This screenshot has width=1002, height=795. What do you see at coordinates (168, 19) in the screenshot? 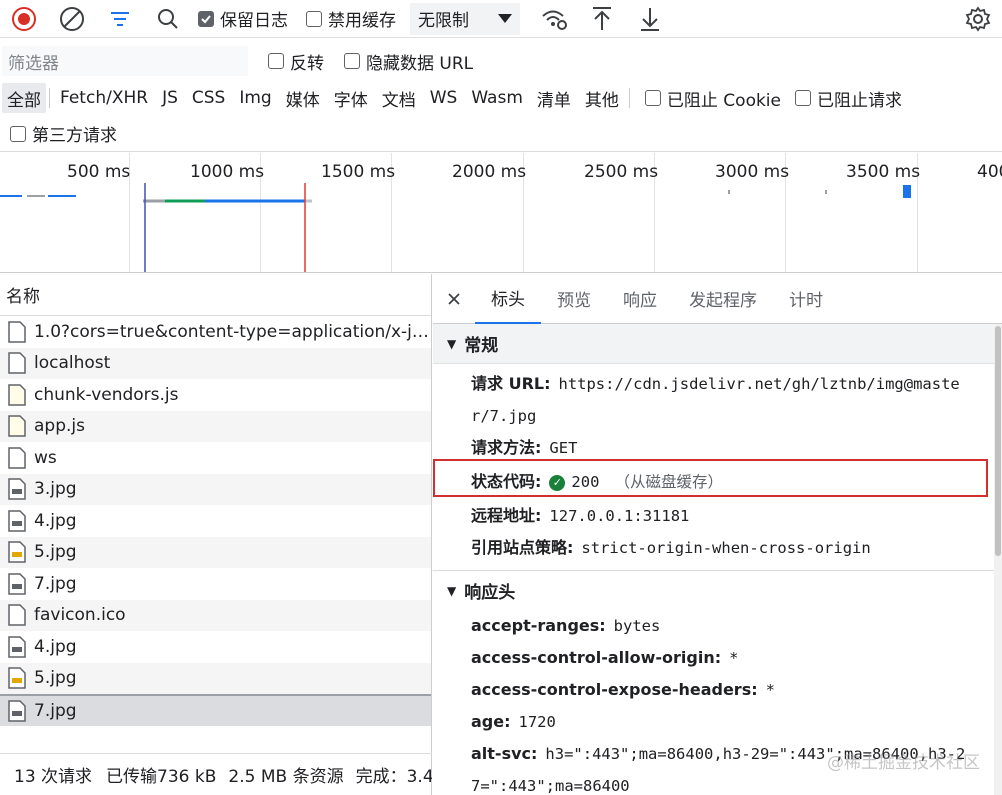
I see `search-button` at bounding box center [168, 19].